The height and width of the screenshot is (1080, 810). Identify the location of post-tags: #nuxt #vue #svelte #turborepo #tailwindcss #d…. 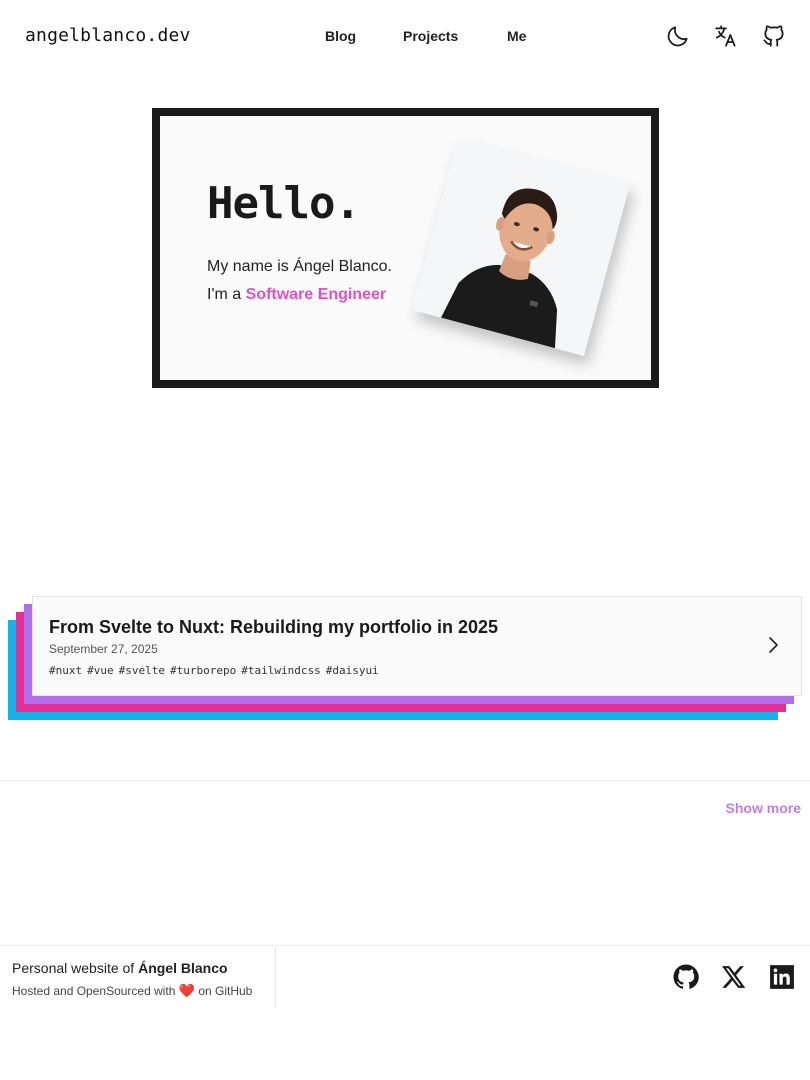
(216, 670).